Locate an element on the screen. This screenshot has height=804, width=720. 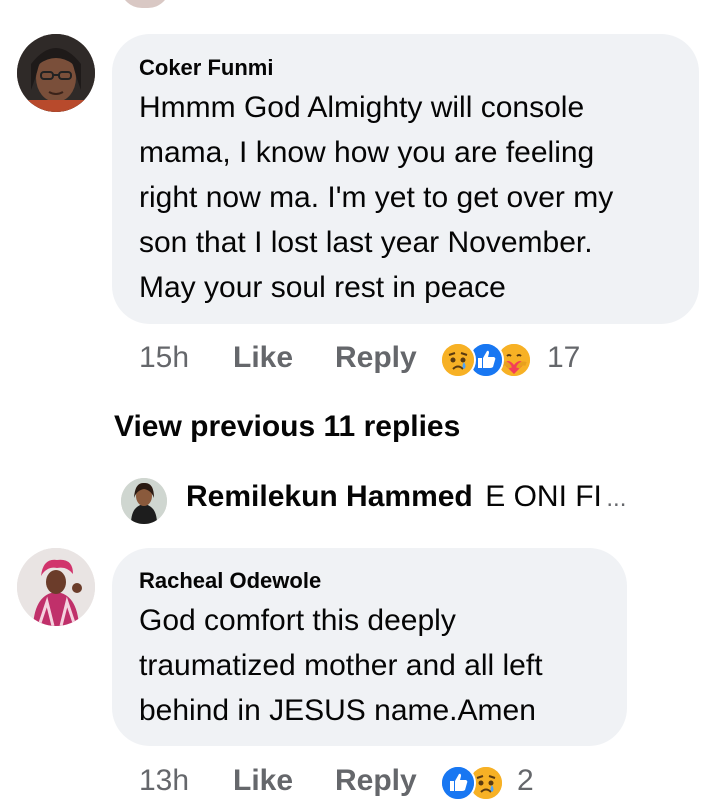
avatar-coker-funmi is located at coordinates (56, 73).